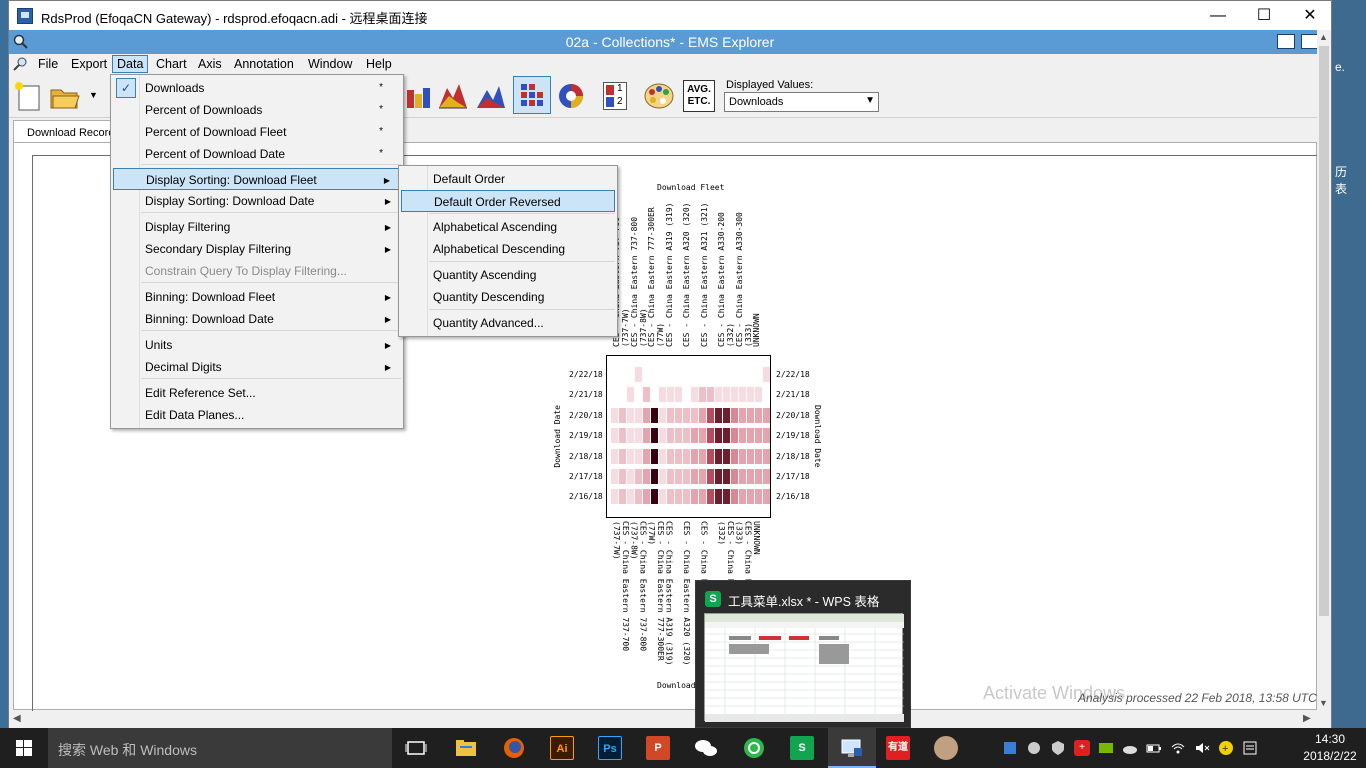 Image resolution: width=1366 pixels, height=768 pixels. What do you see at coordinates (946, 748) in the screenshot?
I see `avatar-app-icon` at bounding box center [946, 748].